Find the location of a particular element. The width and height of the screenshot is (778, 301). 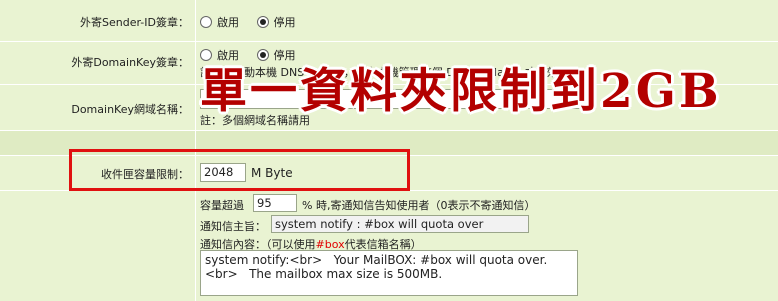

sender-id-radio-group: 啟用 停用 is located at coordinates (255, 22).